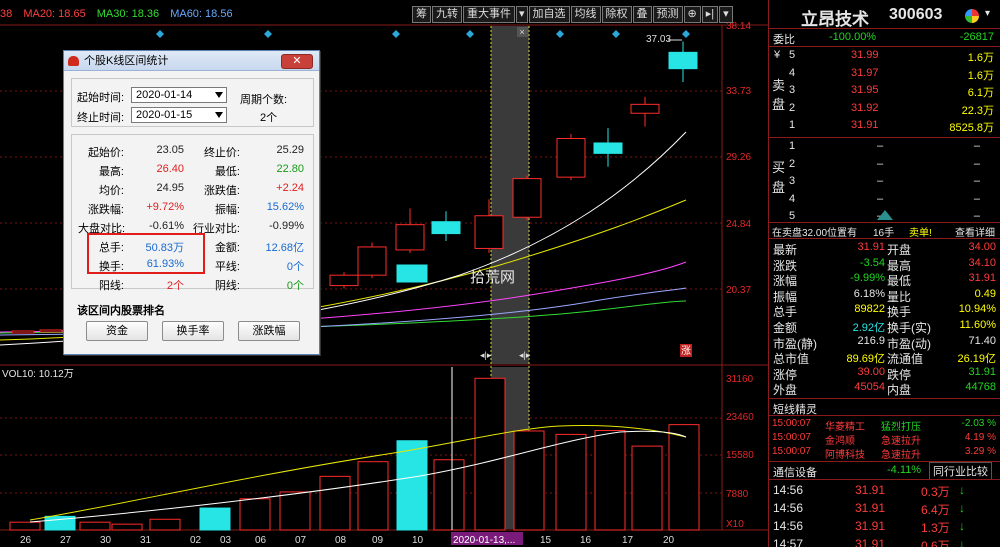 Image resolution: width=1000 pixels, height=547 pixels. Describe the element at coordinates (421, 14) in the screenshot. I see `toolbar-chip: 筹` at that location.